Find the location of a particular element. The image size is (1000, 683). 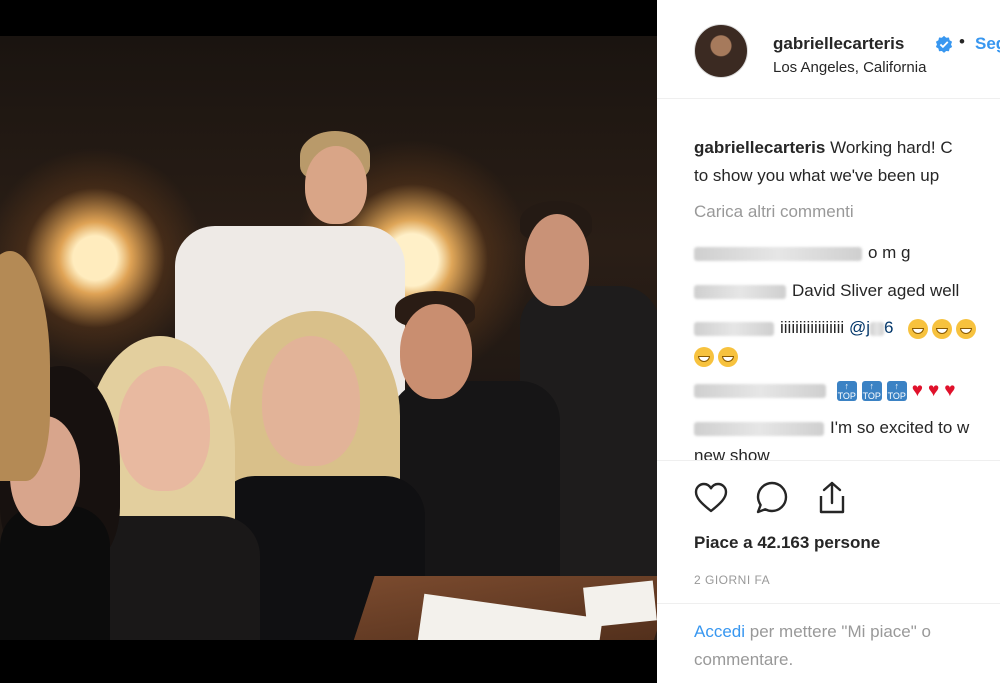

comment-item: ↑ TOP↑ TOP↑ TOP ♥ ♥ ♥ is located at coordinates (827, 390).